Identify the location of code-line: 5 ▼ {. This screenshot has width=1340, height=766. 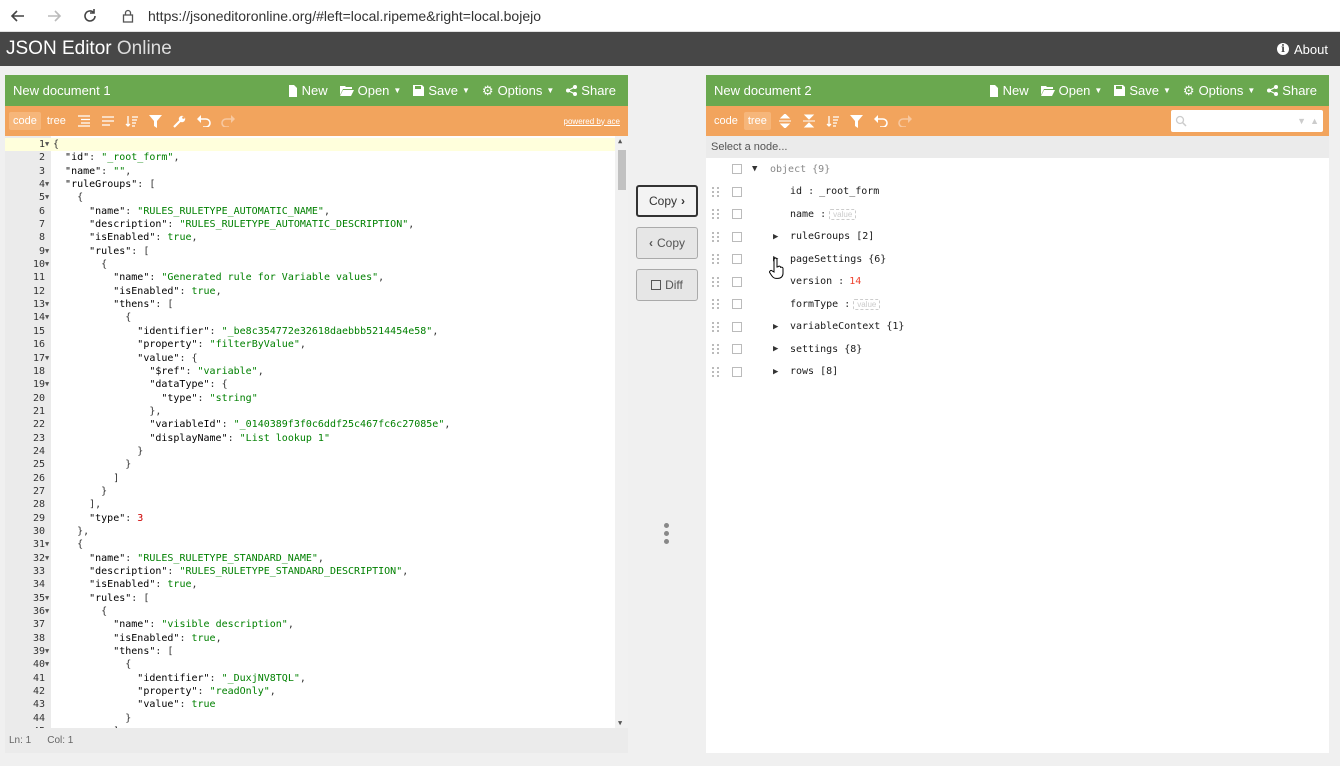
(310, 197).